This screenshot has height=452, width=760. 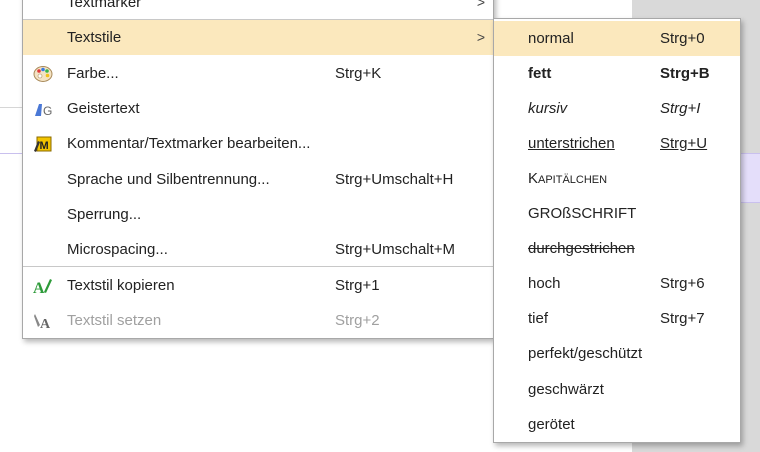 I want to click on menu-item-shortcut: Strg+2, so click(x=357, y=320).